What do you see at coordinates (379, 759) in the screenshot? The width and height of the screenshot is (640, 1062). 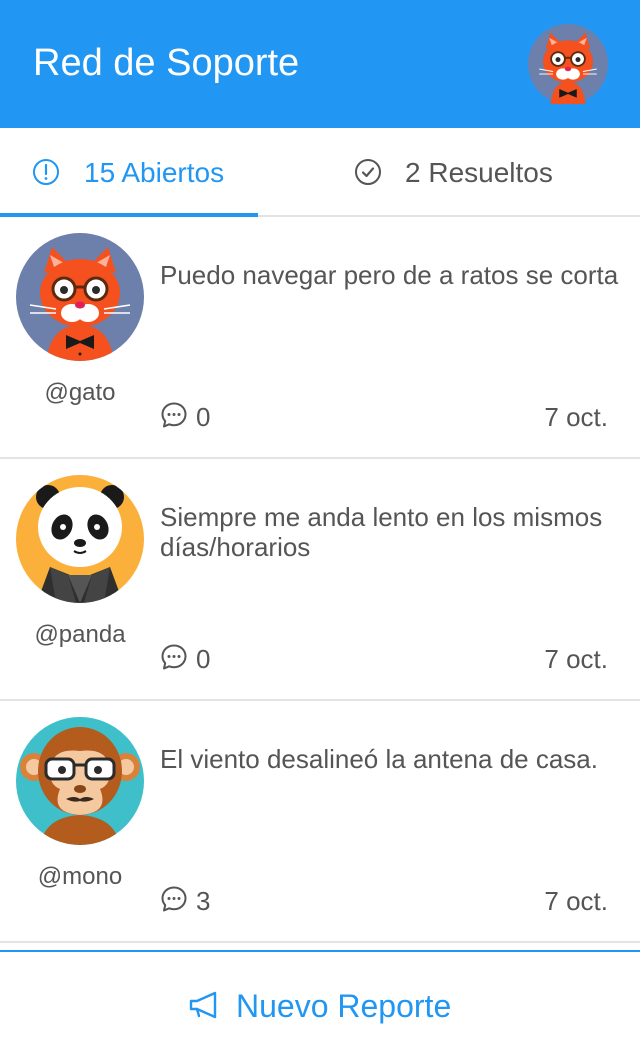 I see `ticket-description: El viento desalineó la antena de casa.` at bounding box center [379, 759].